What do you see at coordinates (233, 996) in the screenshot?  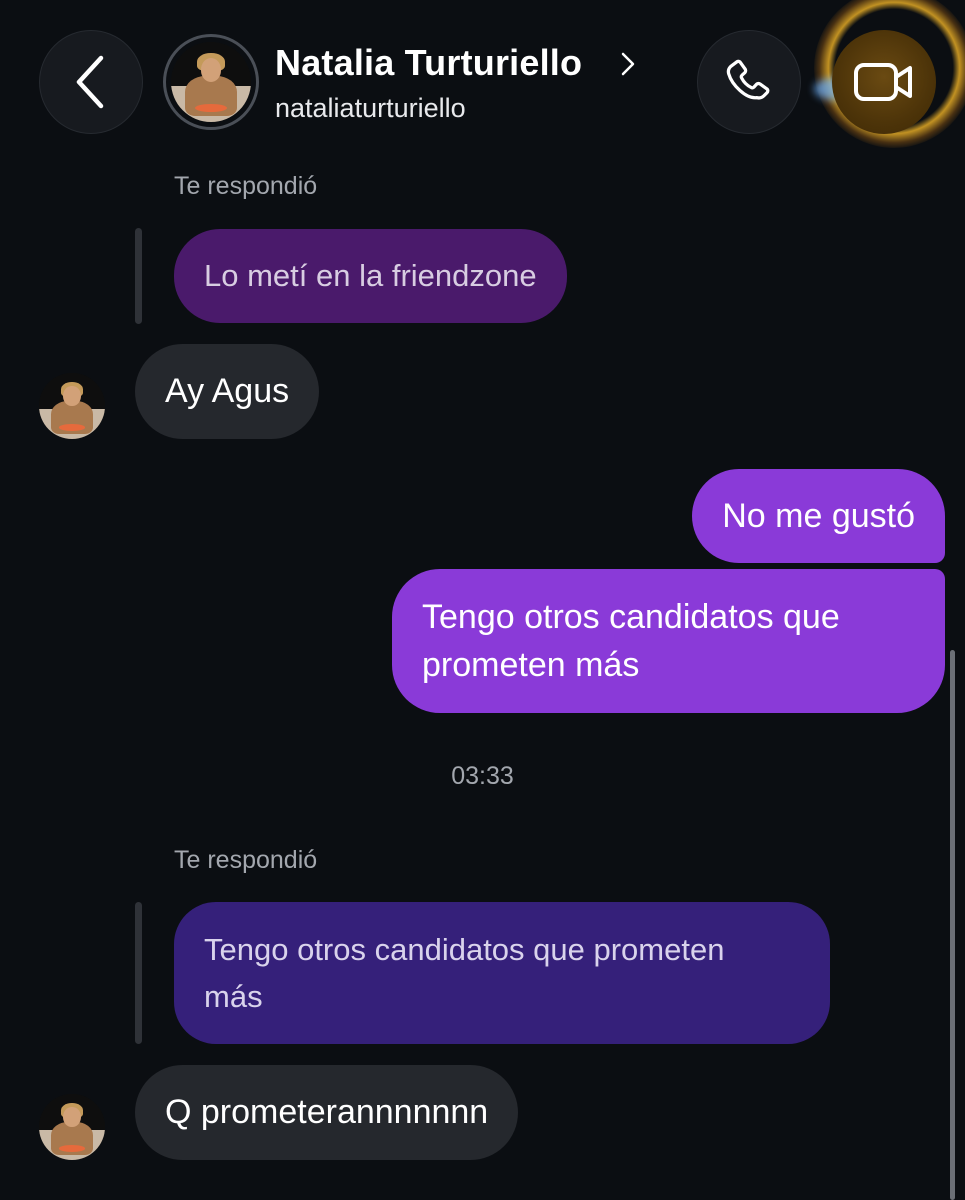 I see `message-line: más` at bounding box center [233, 996].